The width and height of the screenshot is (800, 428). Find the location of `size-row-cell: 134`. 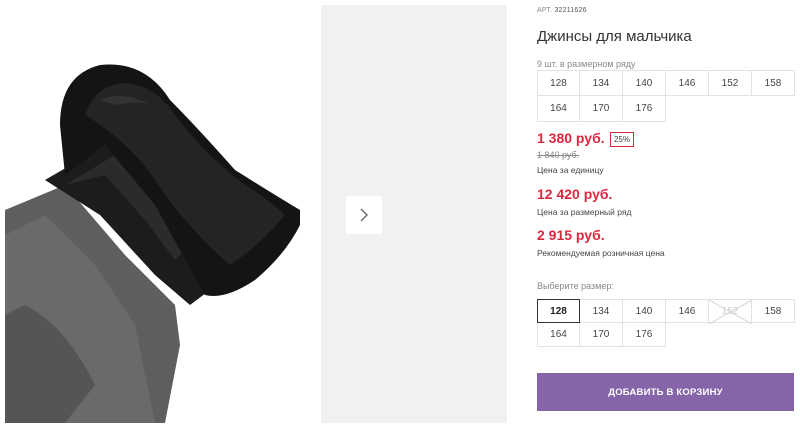

size-row-cell: 134 is located at coordinates (601, 83).